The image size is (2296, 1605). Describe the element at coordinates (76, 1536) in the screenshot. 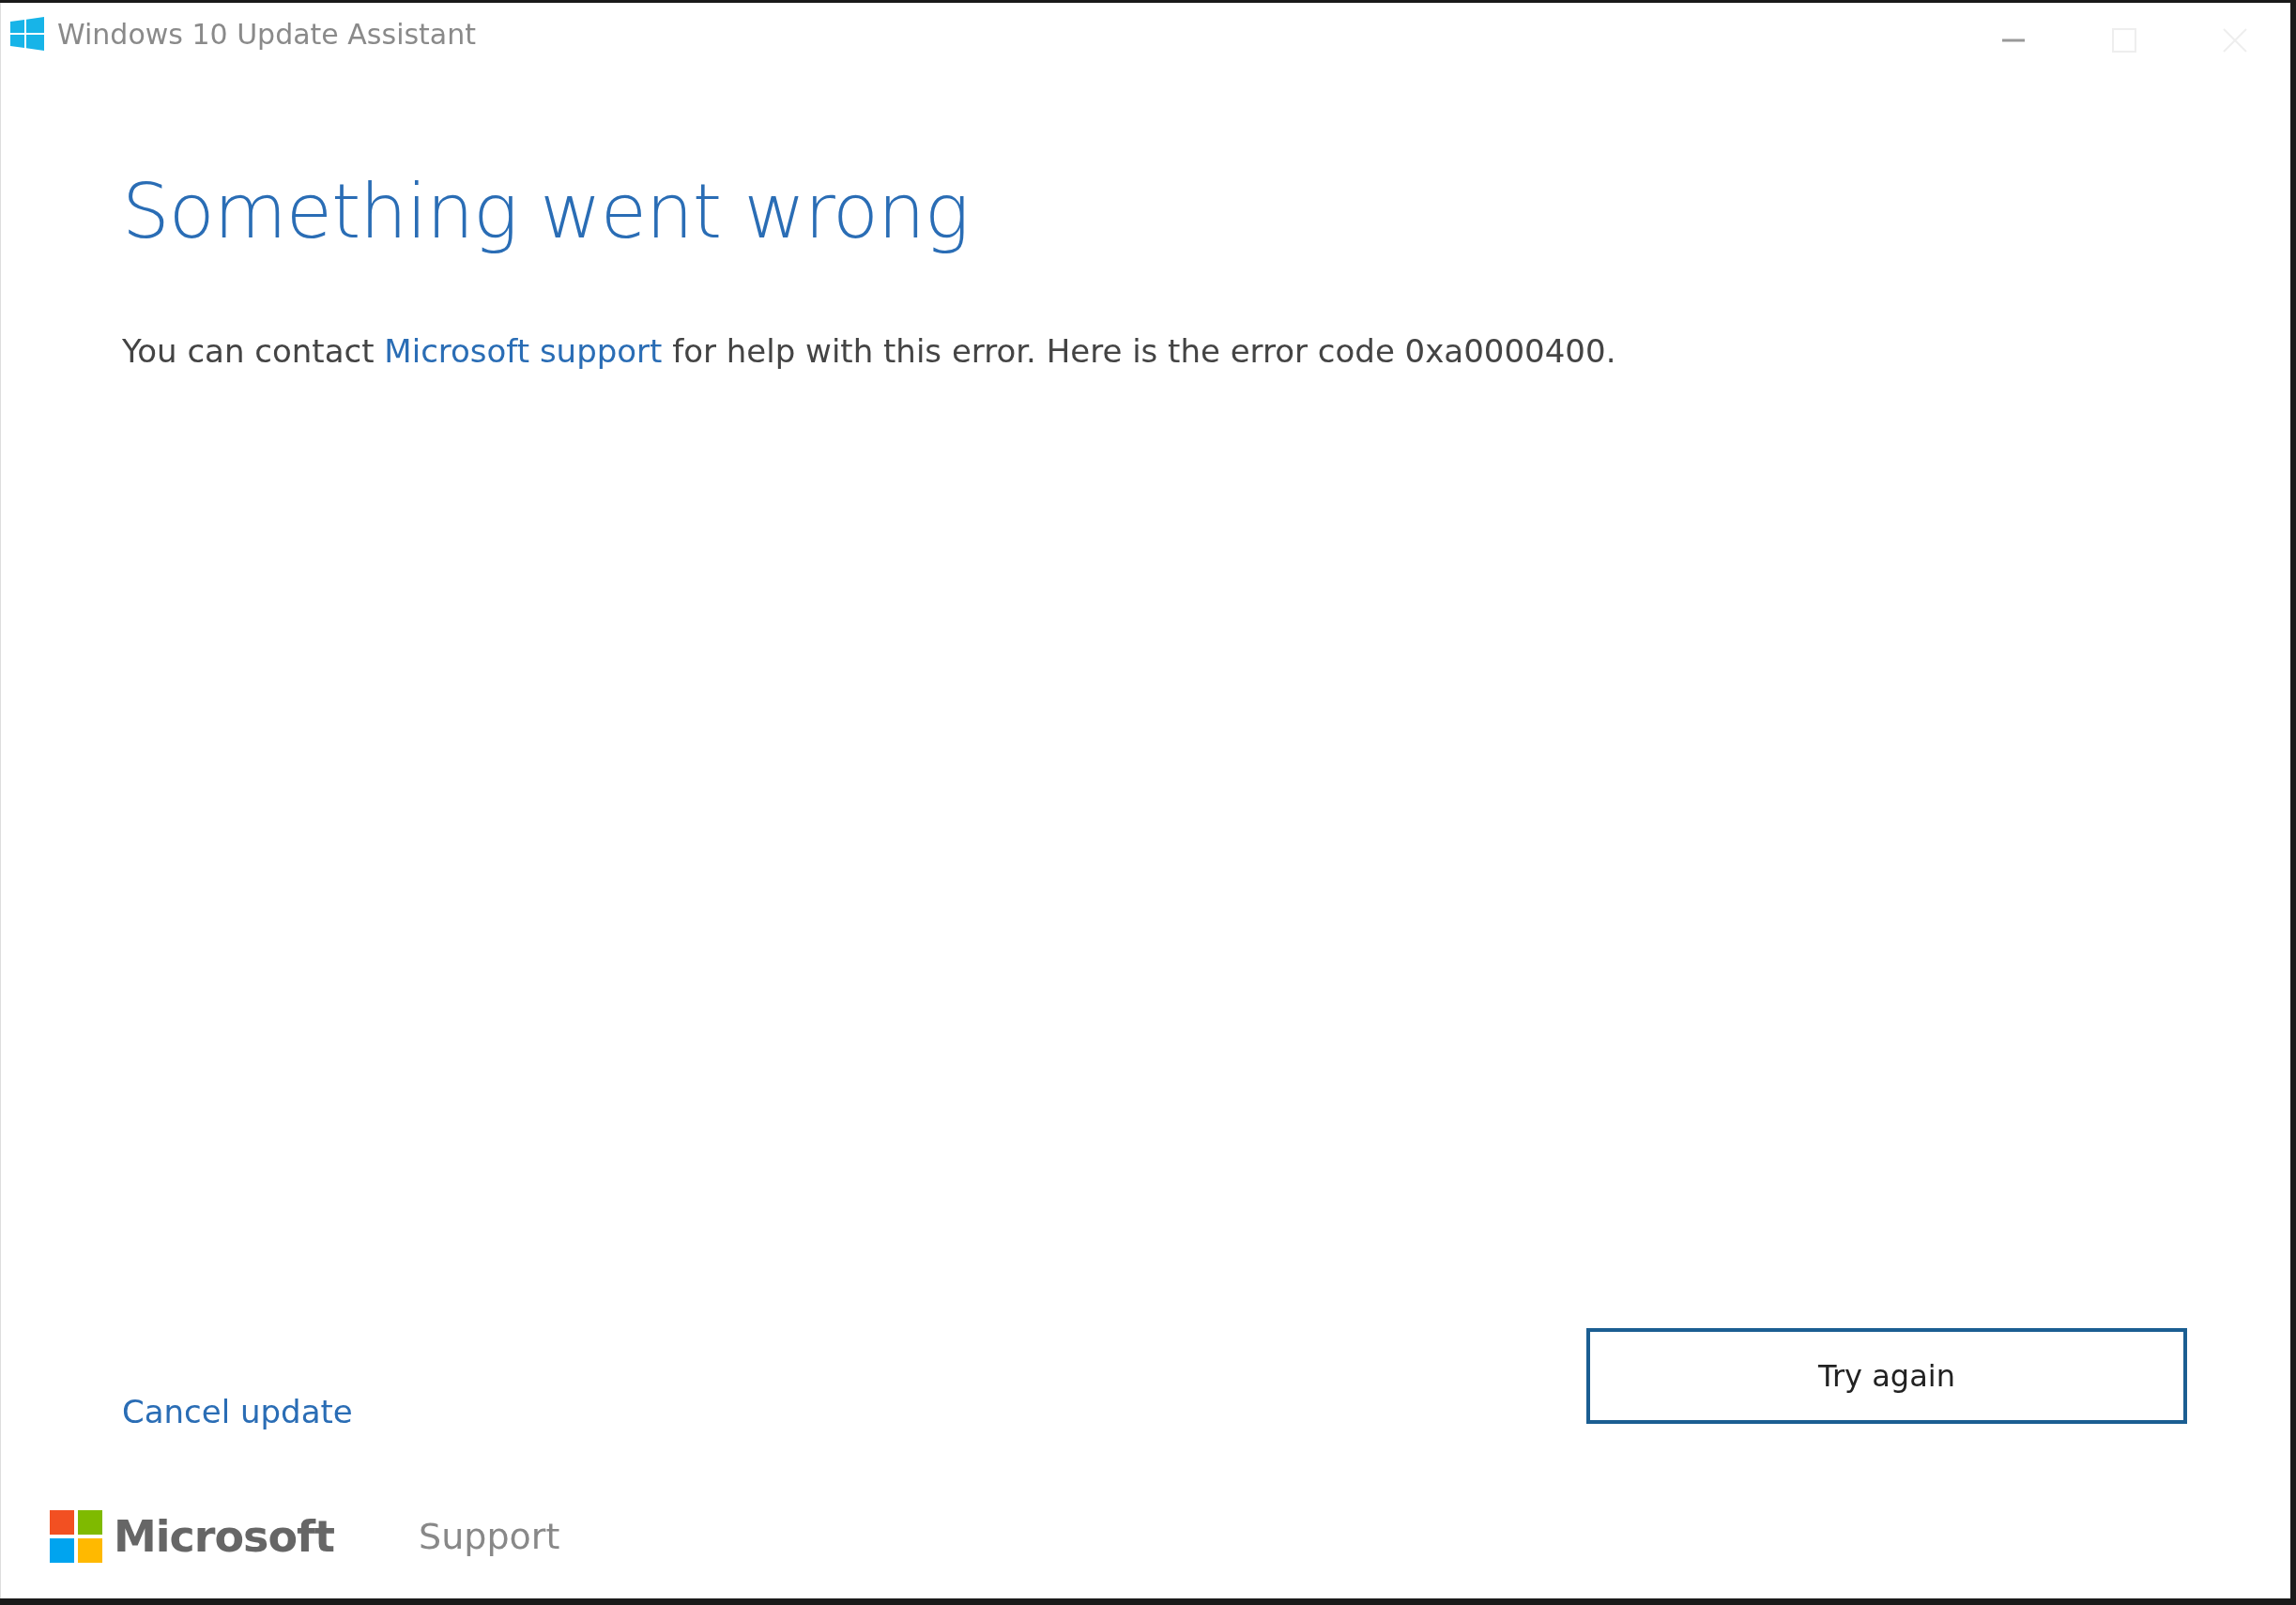

I see `microsoft-logo-icon` at that location.